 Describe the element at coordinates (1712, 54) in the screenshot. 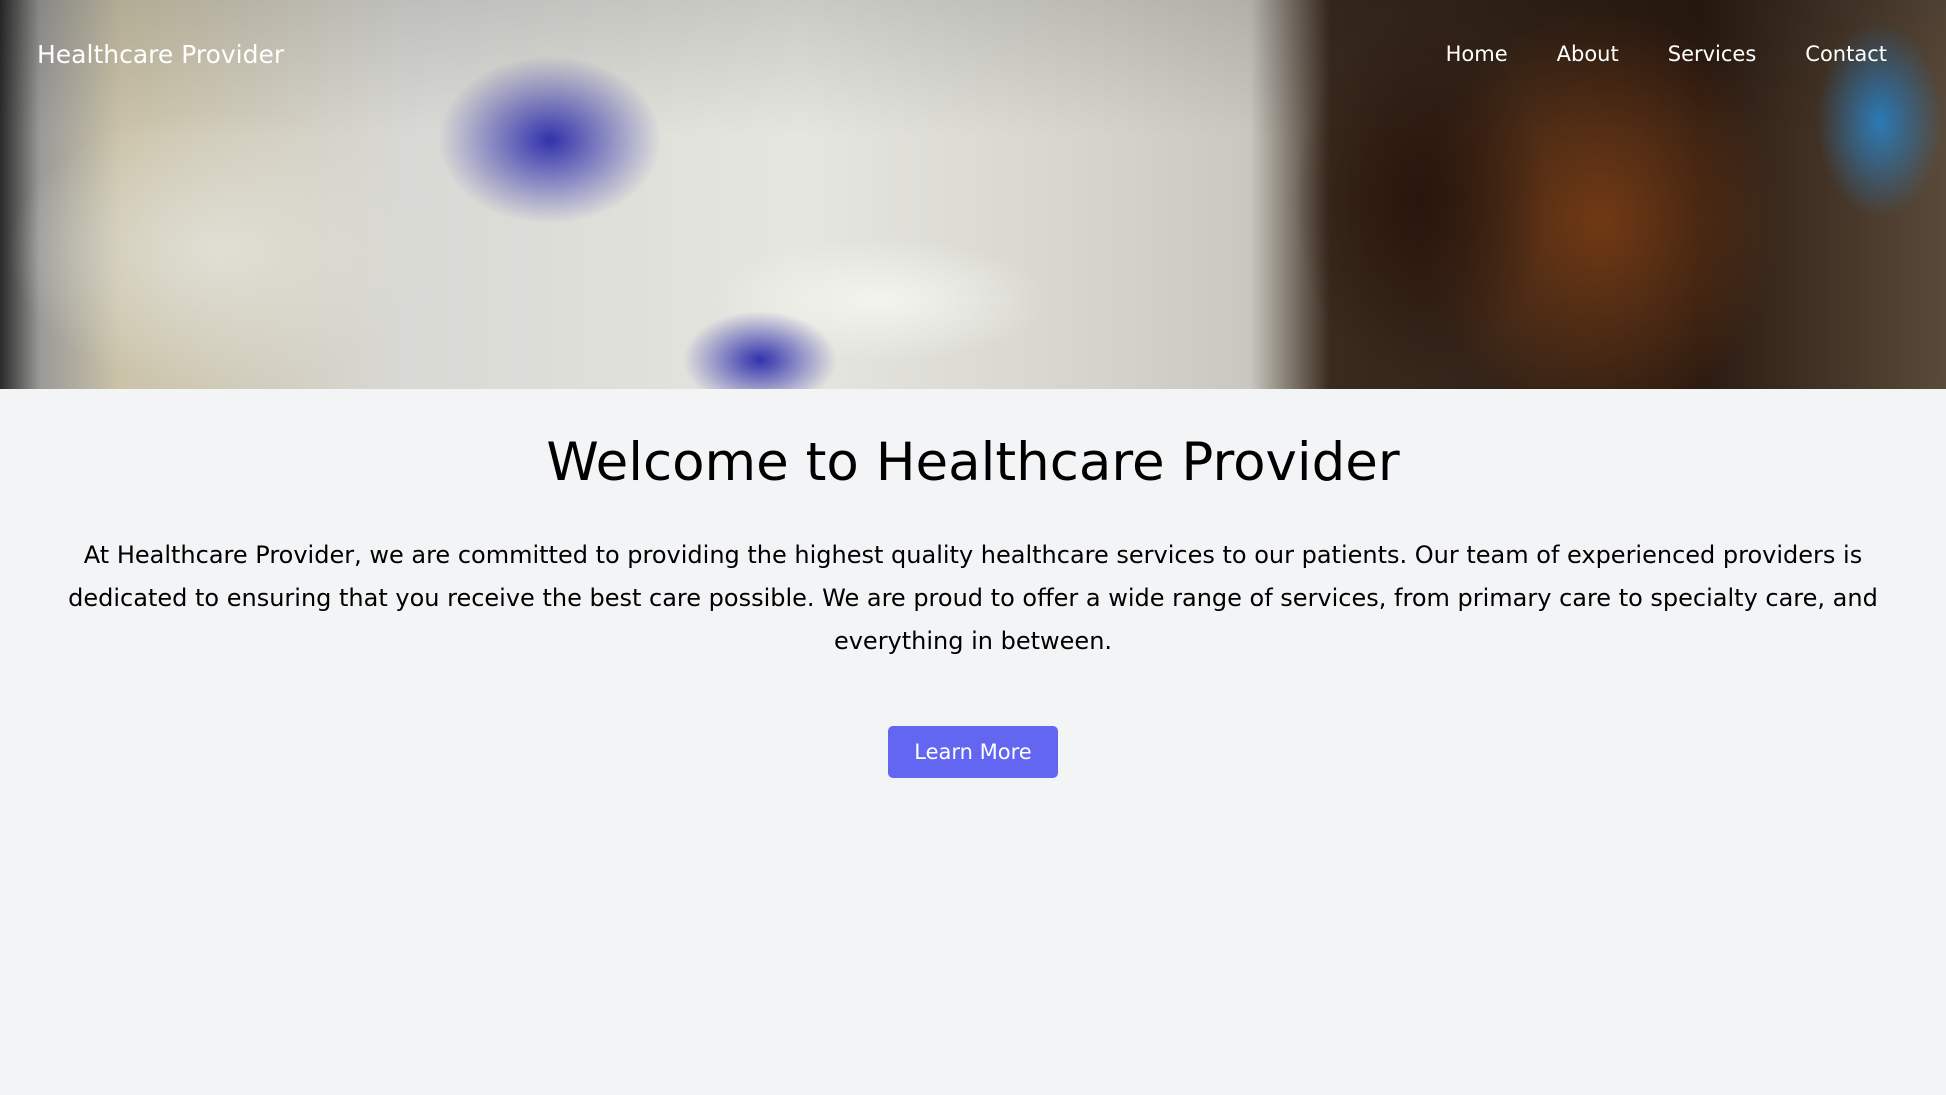

I see `nav-link-services: Services` at that location.